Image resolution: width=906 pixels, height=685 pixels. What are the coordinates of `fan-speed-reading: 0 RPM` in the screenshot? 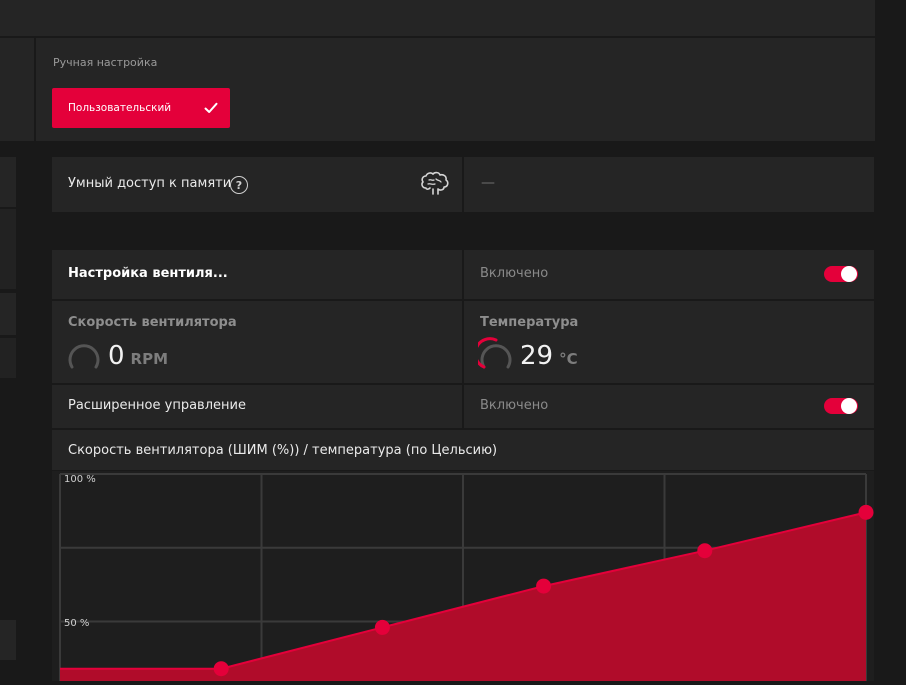 It's located at (138, 356).